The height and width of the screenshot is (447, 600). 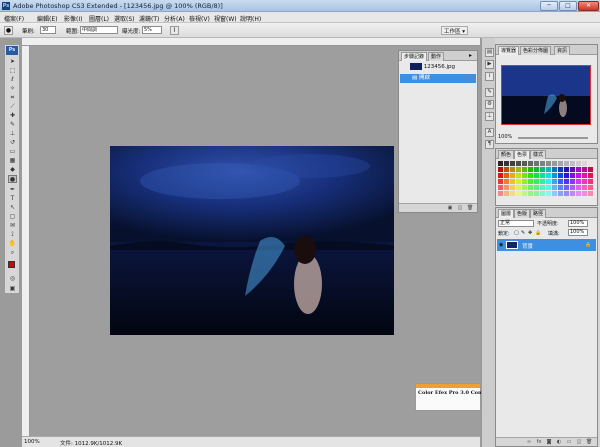 I want to click on maximize-button: □, so click(x=568, y=6).